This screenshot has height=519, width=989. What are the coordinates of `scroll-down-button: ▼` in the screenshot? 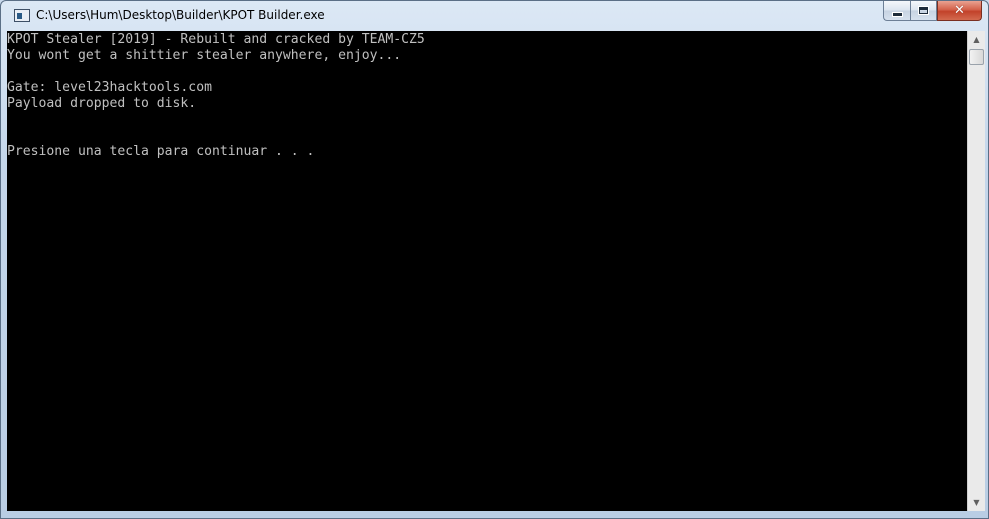 It's located at (976, 502).